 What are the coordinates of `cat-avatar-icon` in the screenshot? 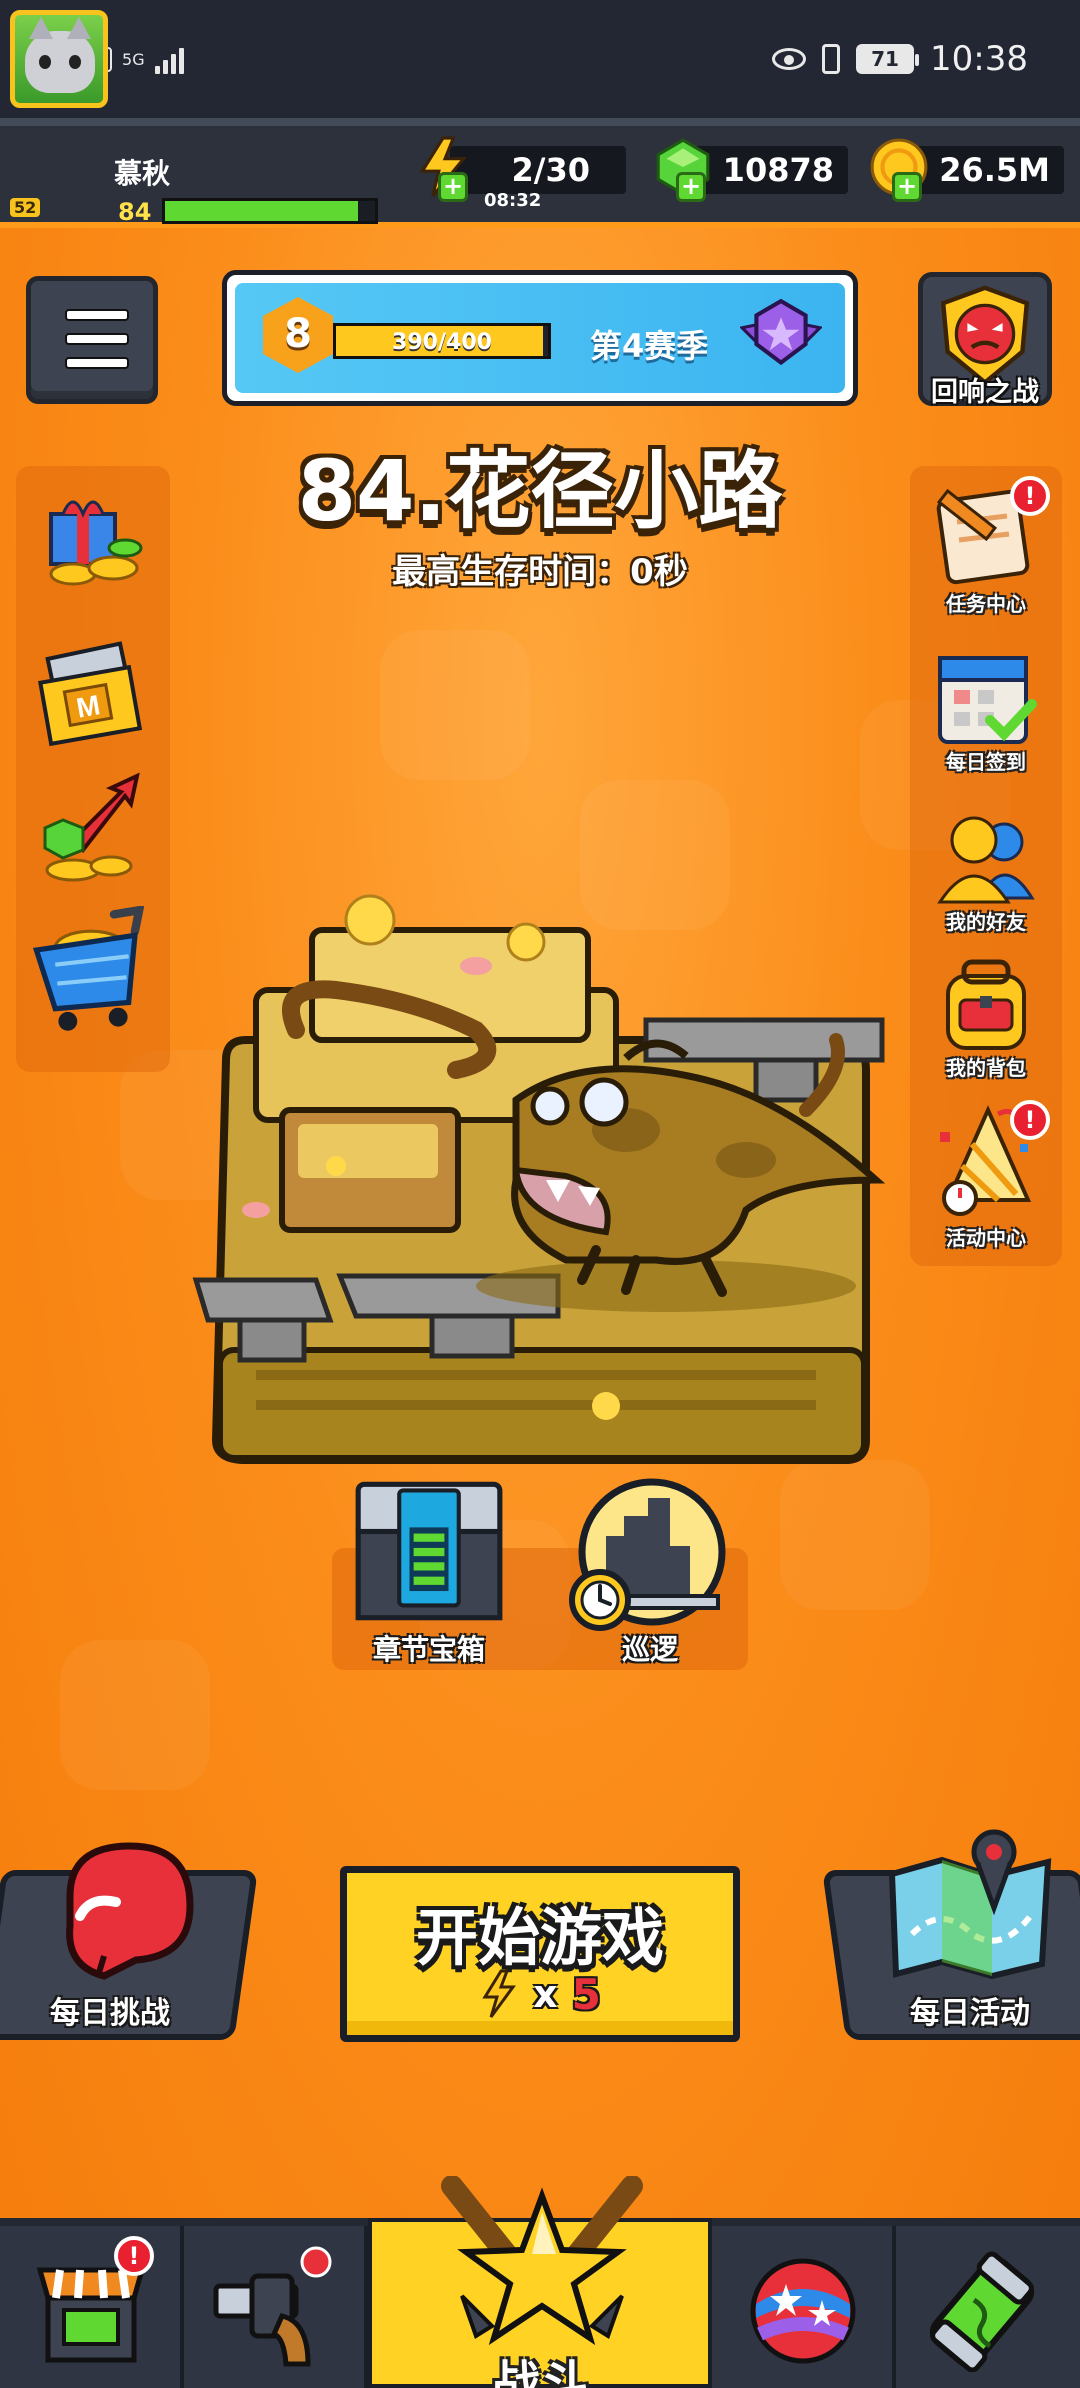 It's located at (60, 55).